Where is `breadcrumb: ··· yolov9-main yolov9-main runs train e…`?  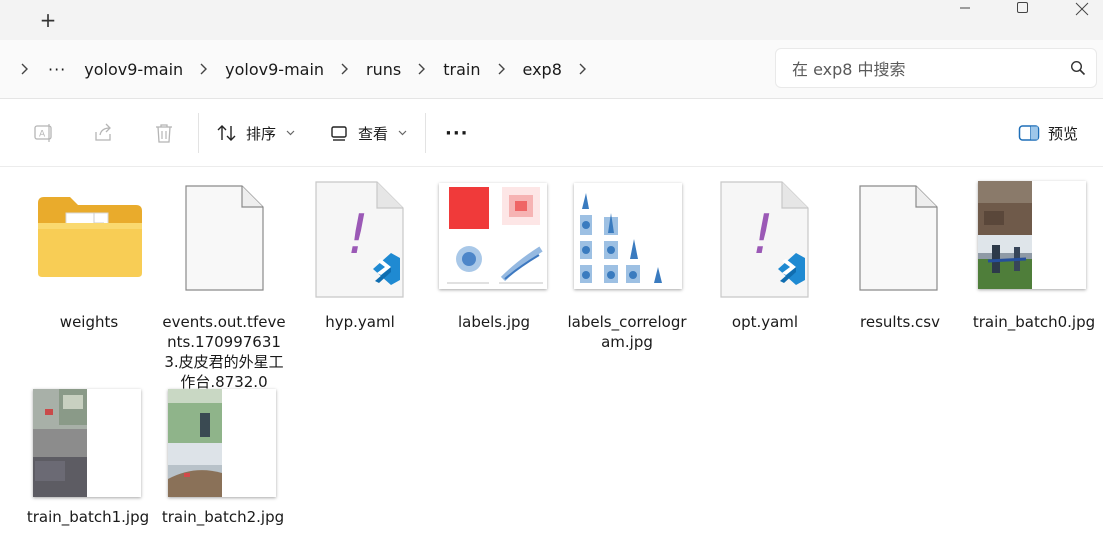
breadcrumb: ··· yolov9-main yolov9-main runs train e… is located at coordinates (295, 69).